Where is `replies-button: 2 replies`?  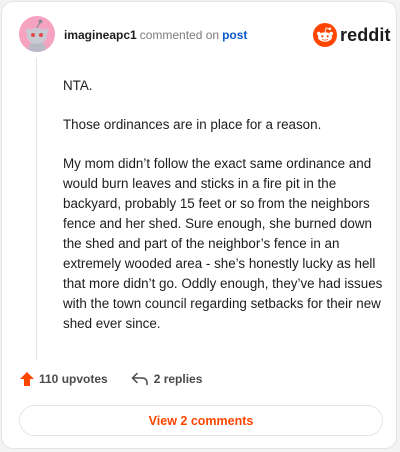 replies-button: 2 replies is located at coordinates (167, 379).